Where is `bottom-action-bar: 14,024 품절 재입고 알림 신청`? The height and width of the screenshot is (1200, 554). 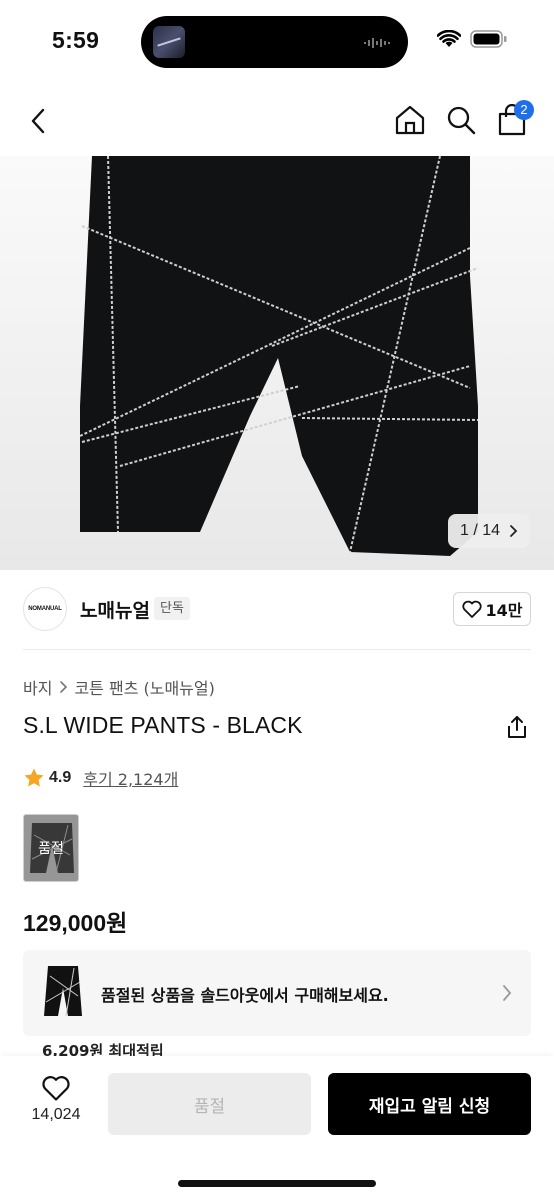
bottom-action-bar: 14,024 품절 재입고 알림 신청 is located at coordinates (277, 1128).